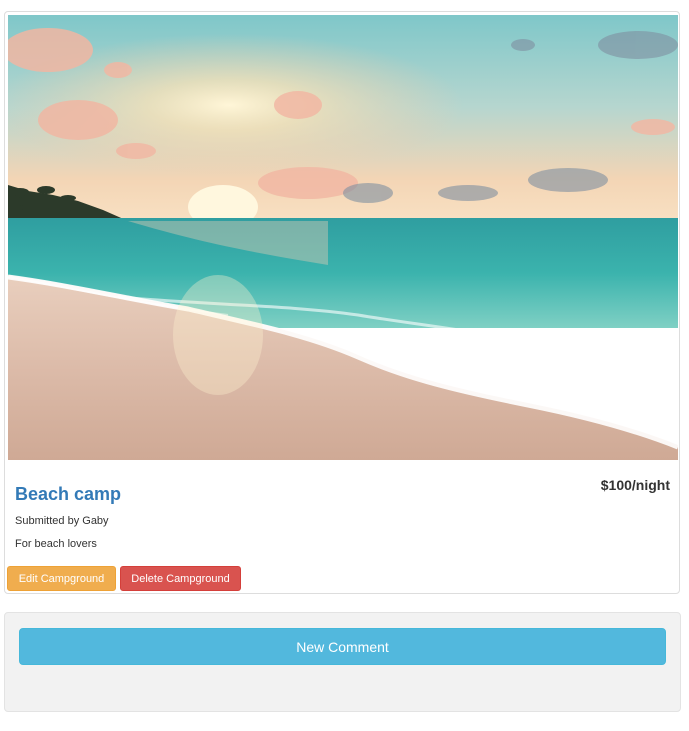  Describe the element at coordinates (180, 578) in the screenshot. I see `delete-campground-button: Delete Campground` at that location.